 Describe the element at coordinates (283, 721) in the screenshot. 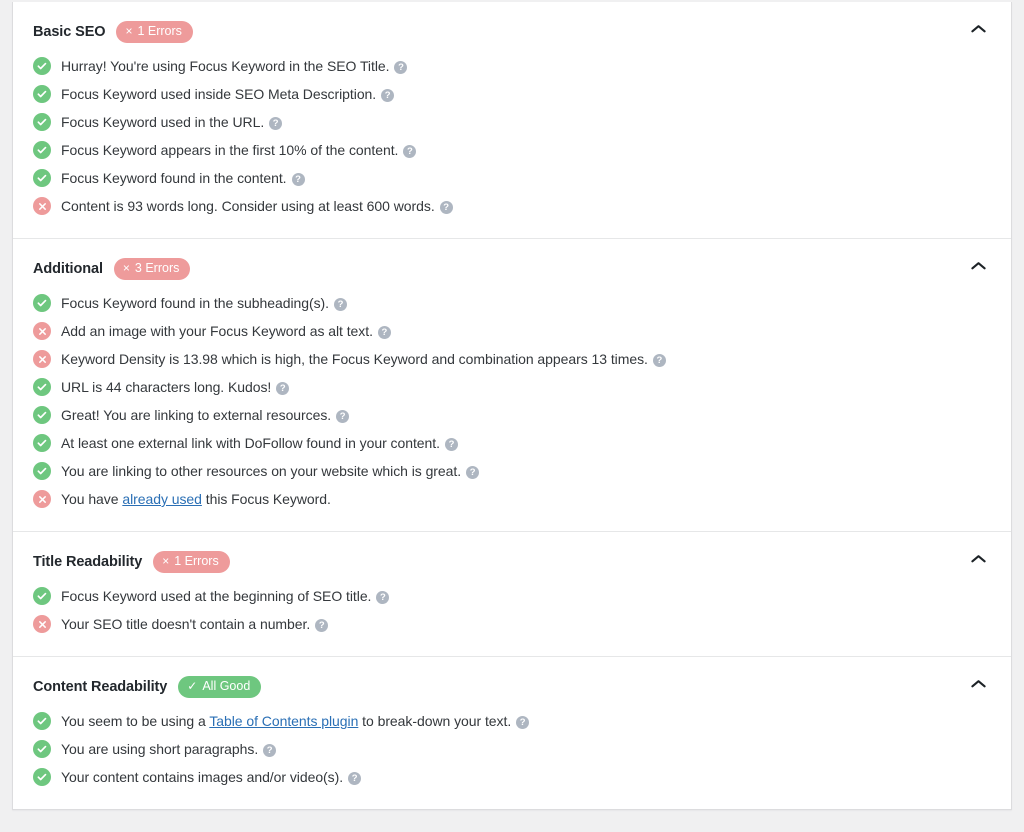

I see `inline-link: Table of Contents plugin` at that location.